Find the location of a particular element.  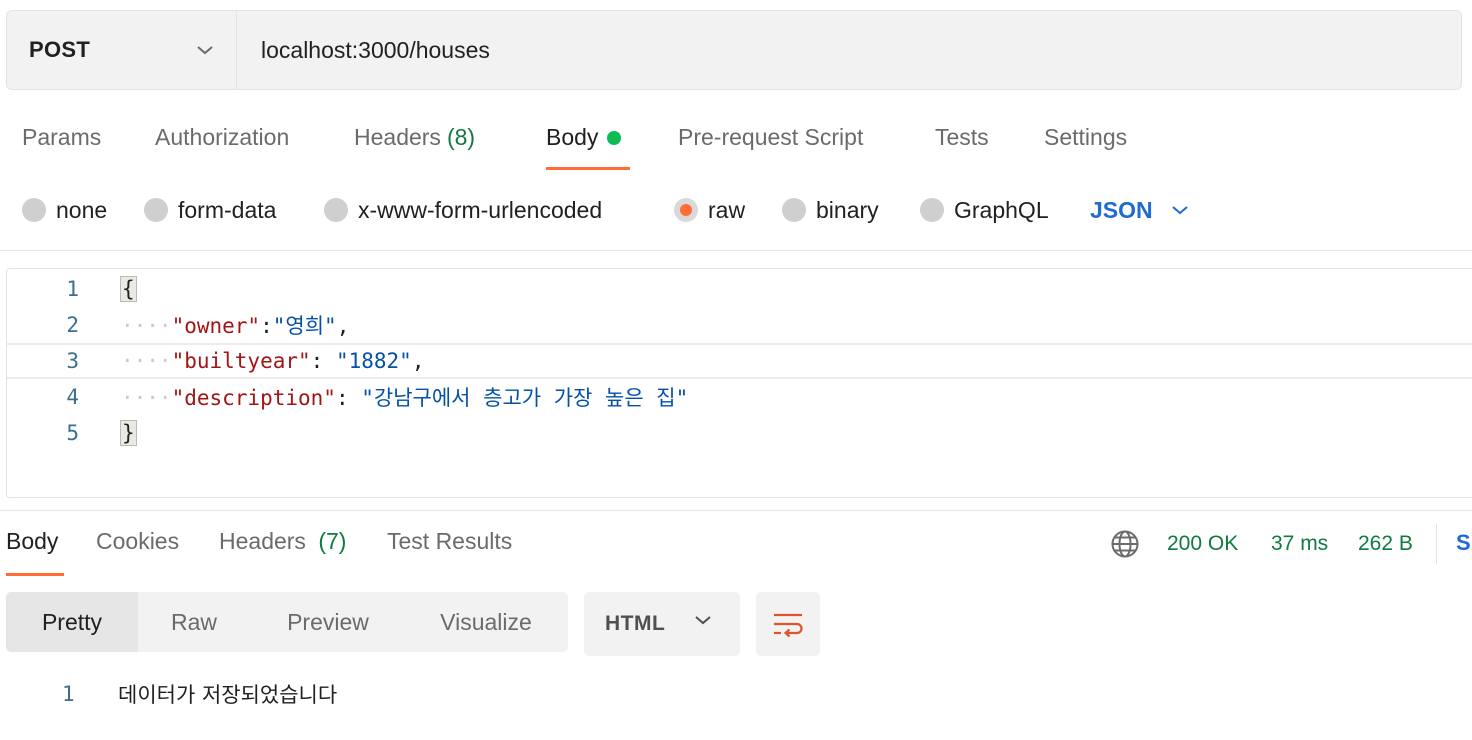

json-value: "강남구에서 층고가 가장 높은 집" is located at coordinates (525, 398).